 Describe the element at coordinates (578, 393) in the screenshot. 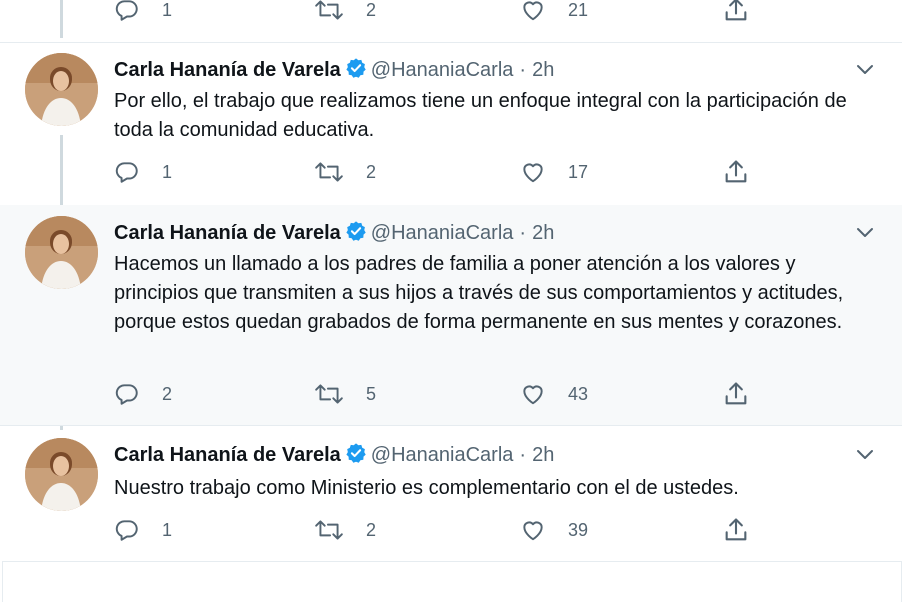

I see `like-count: 43` at that location.